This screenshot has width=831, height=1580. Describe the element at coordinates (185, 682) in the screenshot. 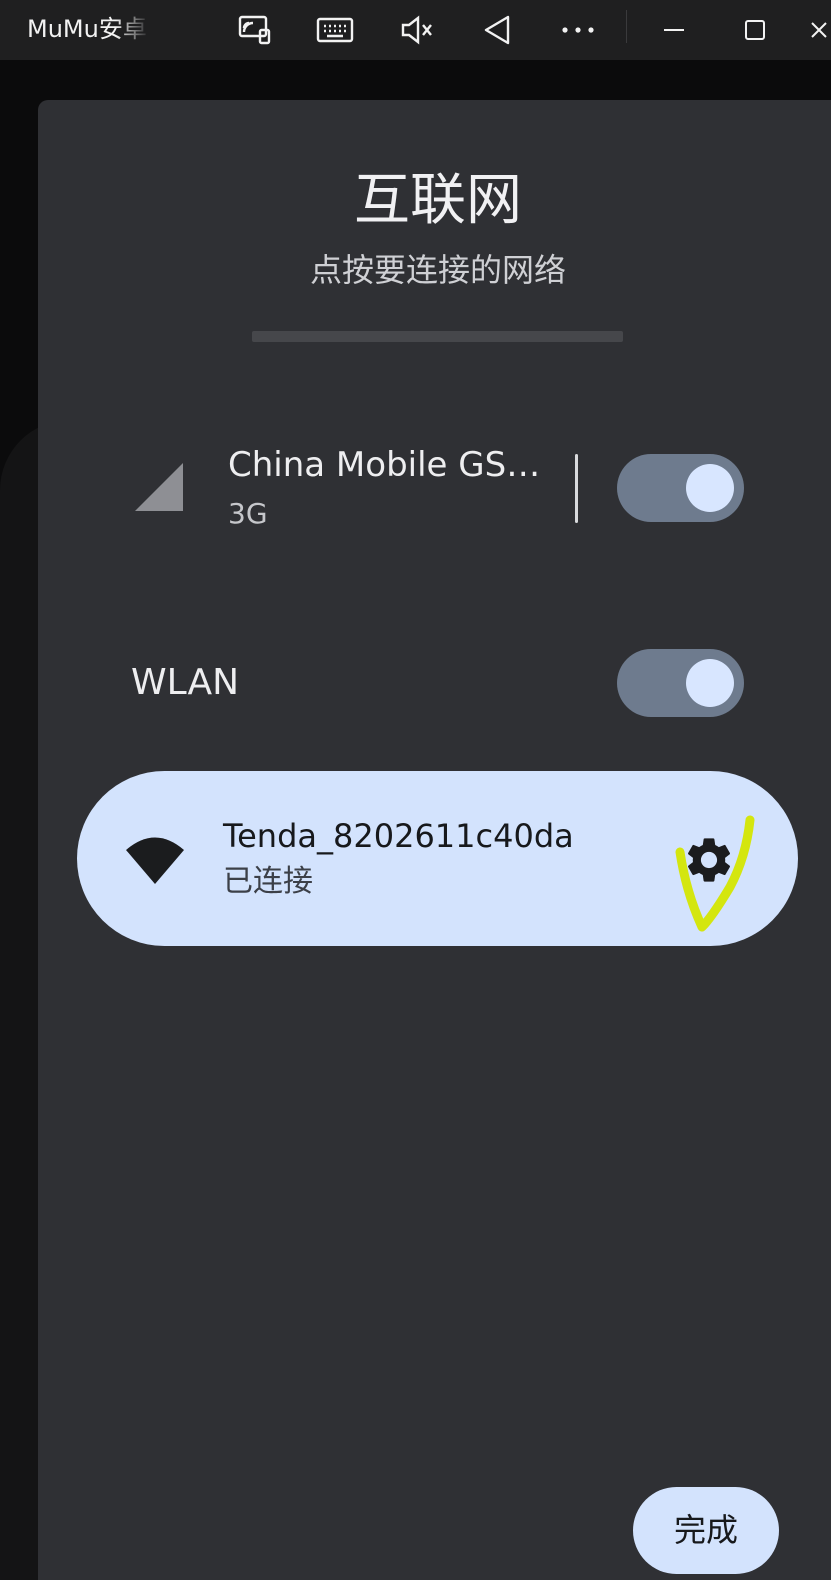

I see `wlan-label: WLAN` at that location.